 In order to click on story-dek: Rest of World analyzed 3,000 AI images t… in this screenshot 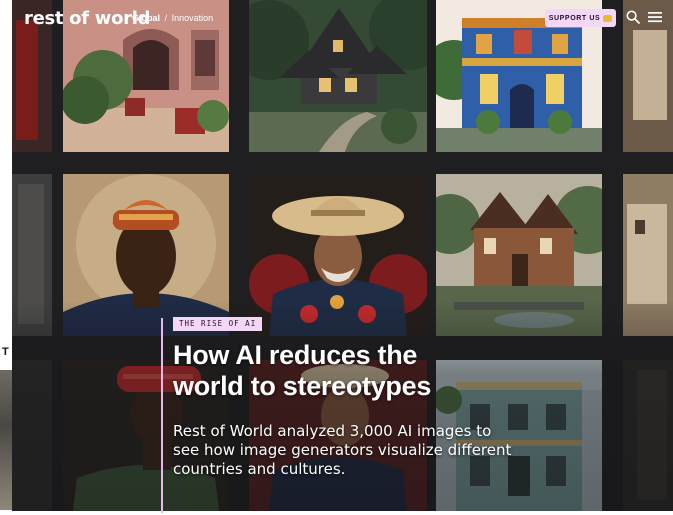, I will do `click(342, 450)`.